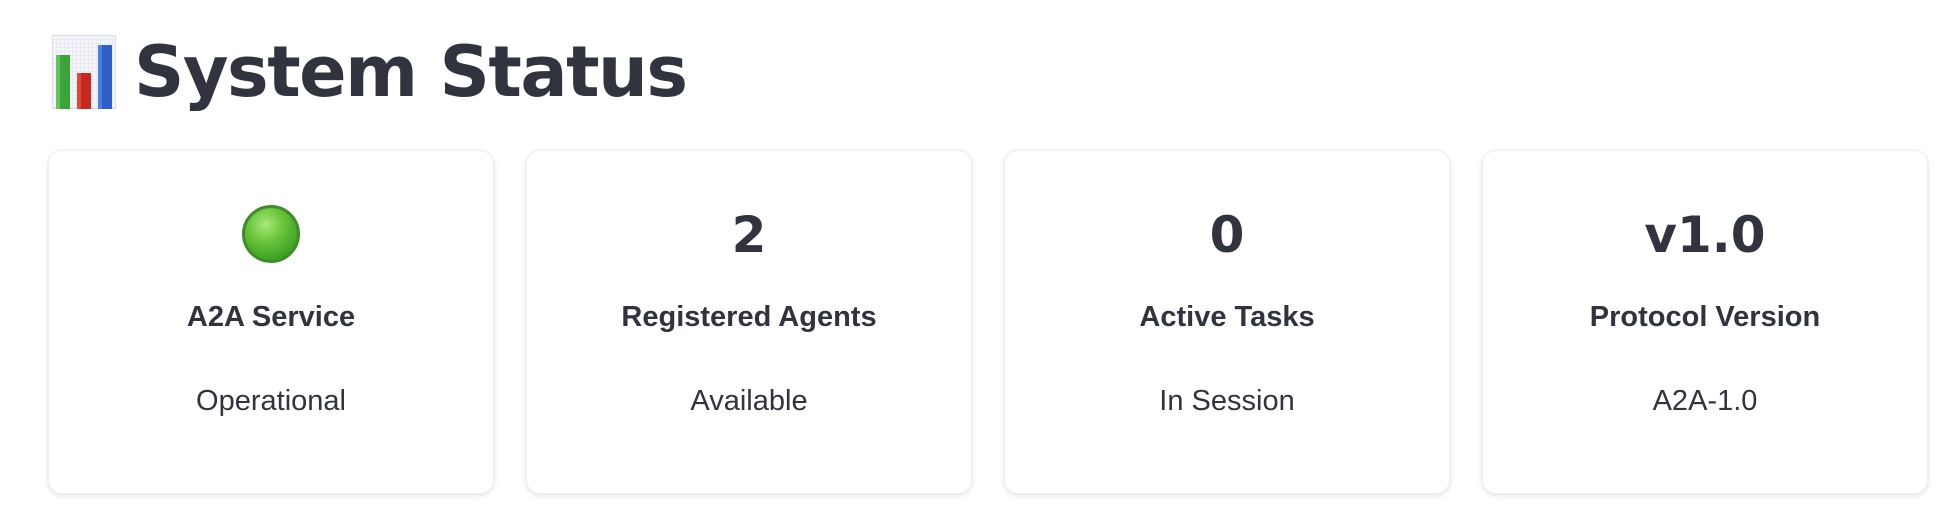 Image resolution: width=1956 pixels, height=528 pixels. What do you see at coordinates (1705, 317) in the screenshot?
I see `metric-label: Protocol Version` at bounding box center [1705, 317].